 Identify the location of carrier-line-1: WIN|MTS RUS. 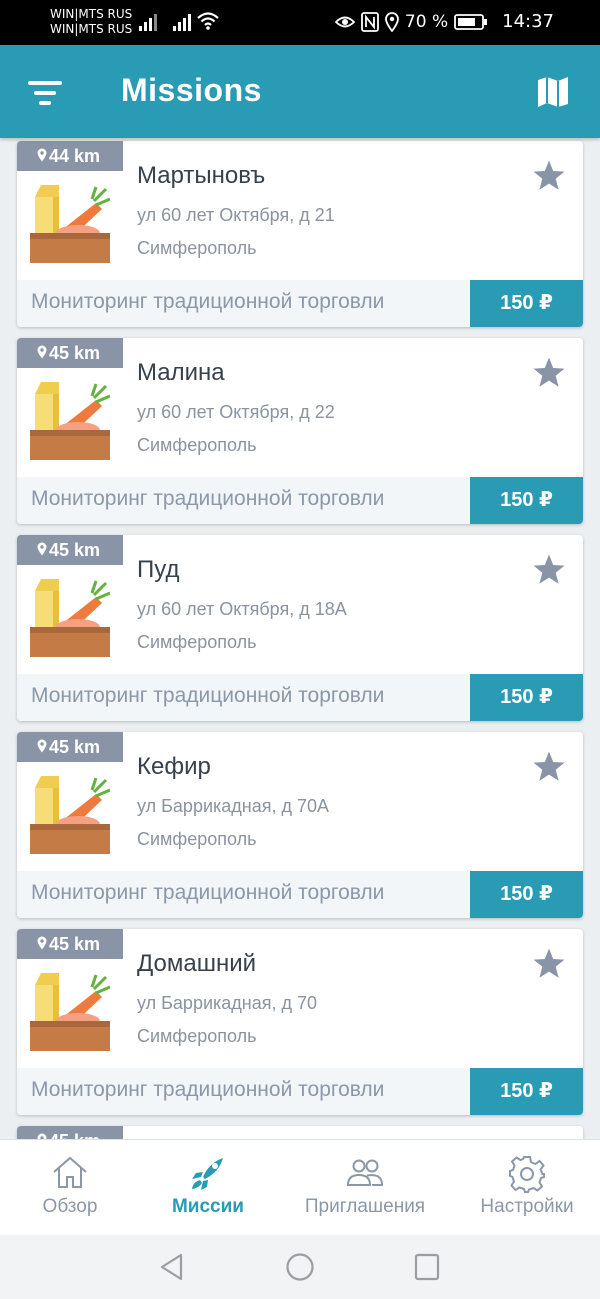
(91, 14).